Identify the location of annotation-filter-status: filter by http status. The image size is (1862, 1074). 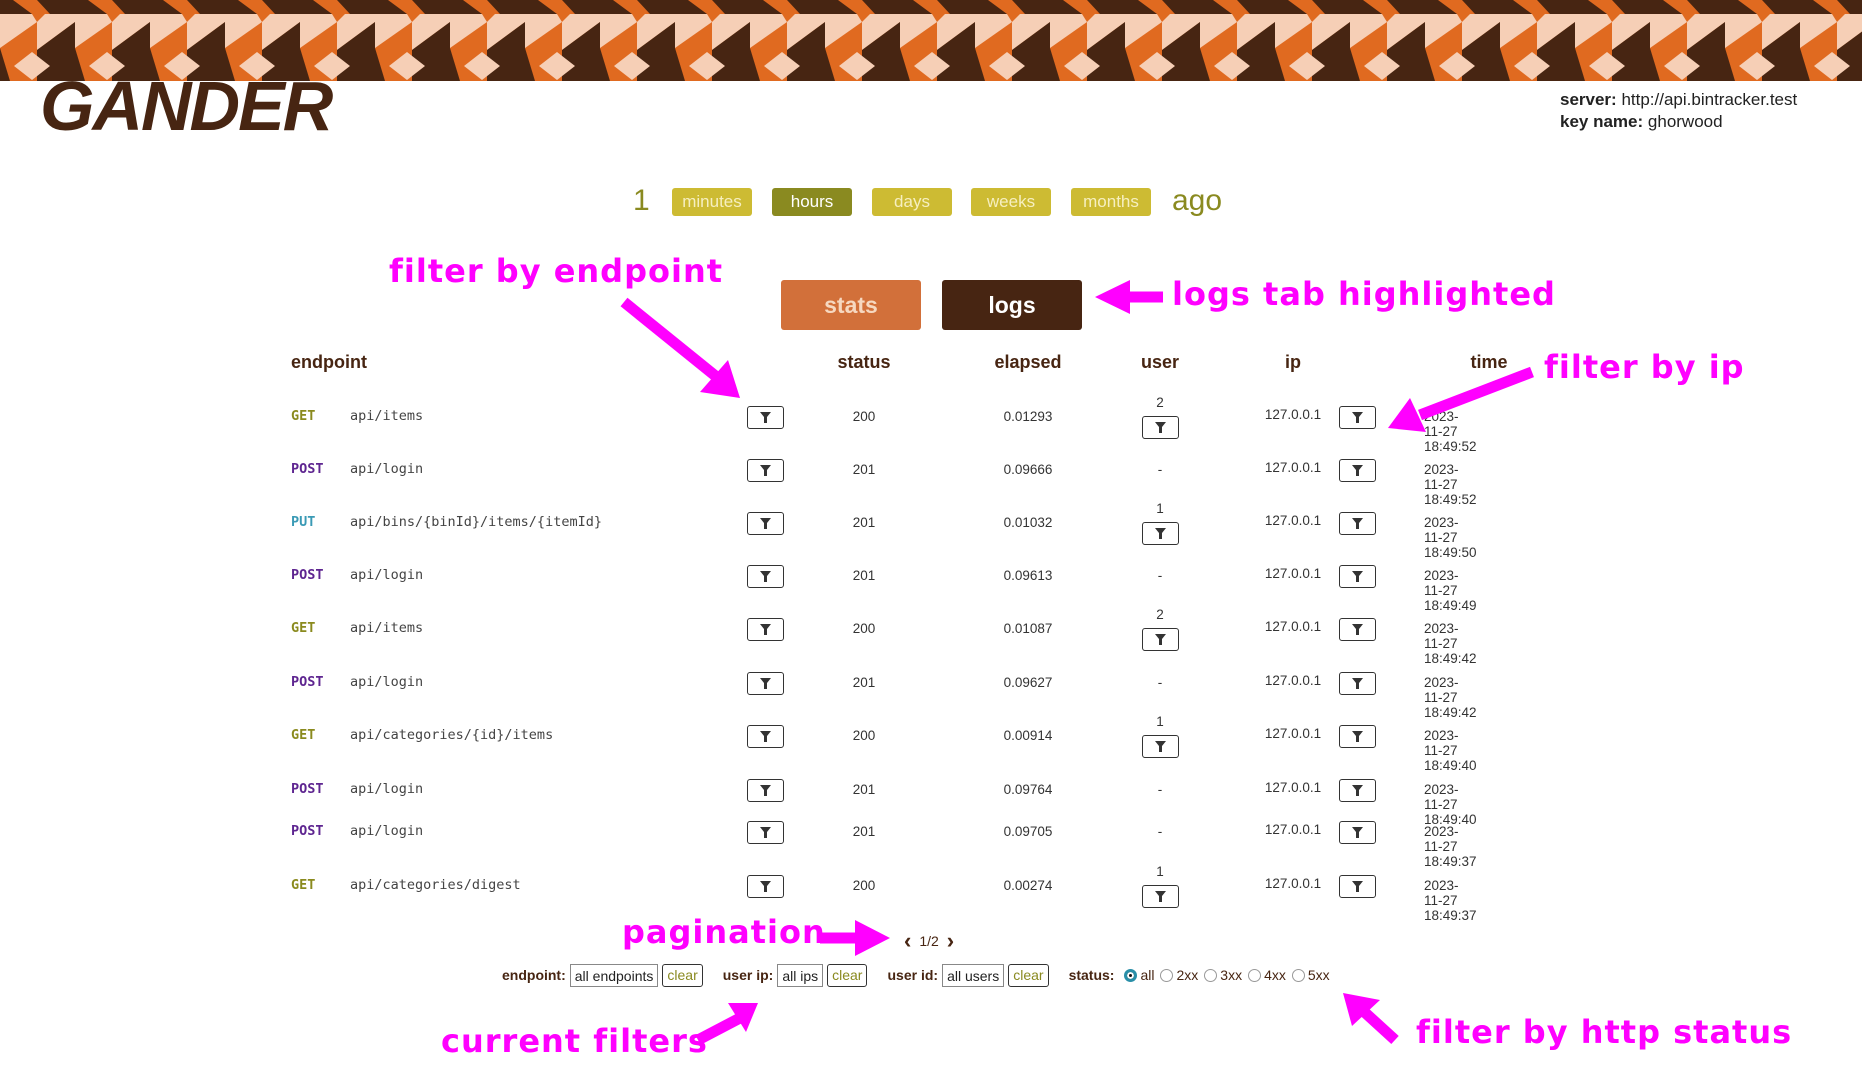
(1604, 1032).